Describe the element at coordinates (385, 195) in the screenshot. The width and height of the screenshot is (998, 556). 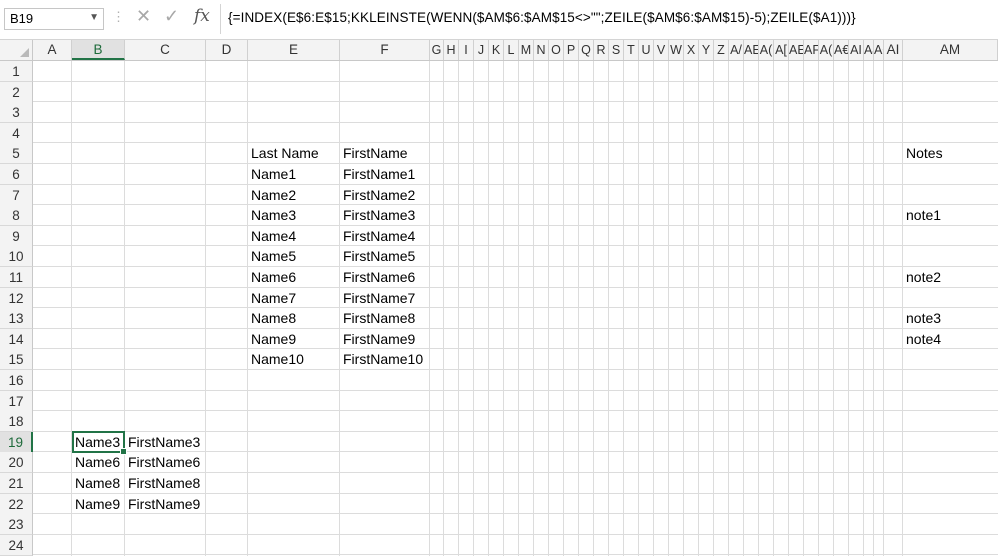
I see `cell-first-name: FirstName2` at that location.